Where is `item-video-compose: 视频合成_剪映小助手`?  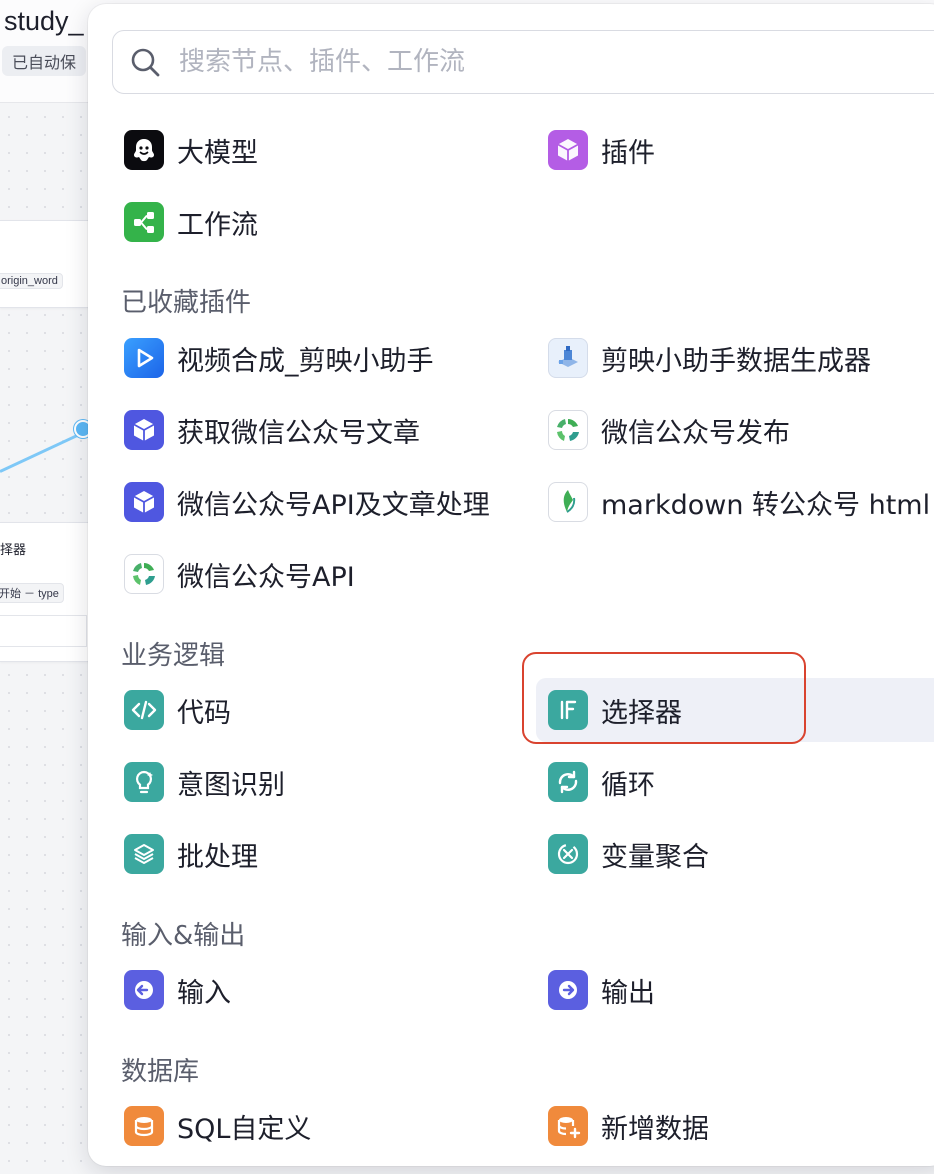
item-video-compose: 视频合成_剪映小助手 is located at coordinates (261, 358).